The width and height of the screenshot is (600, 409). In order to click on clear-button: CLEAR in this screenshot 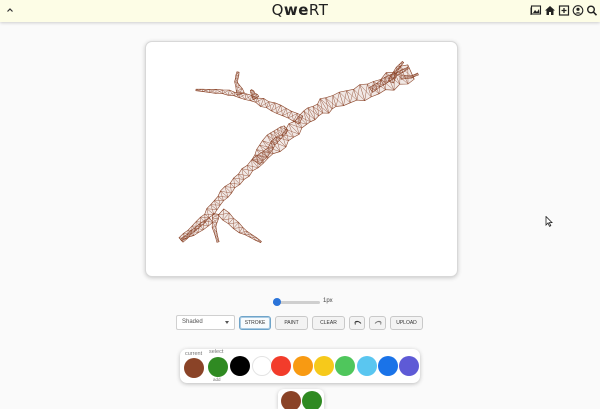, I will do `click(328, 323)`.